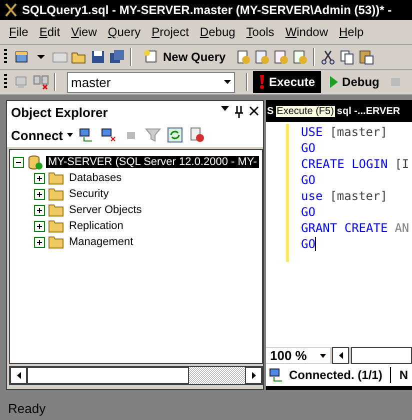  I want to click on script-icon, so click(197, 135).